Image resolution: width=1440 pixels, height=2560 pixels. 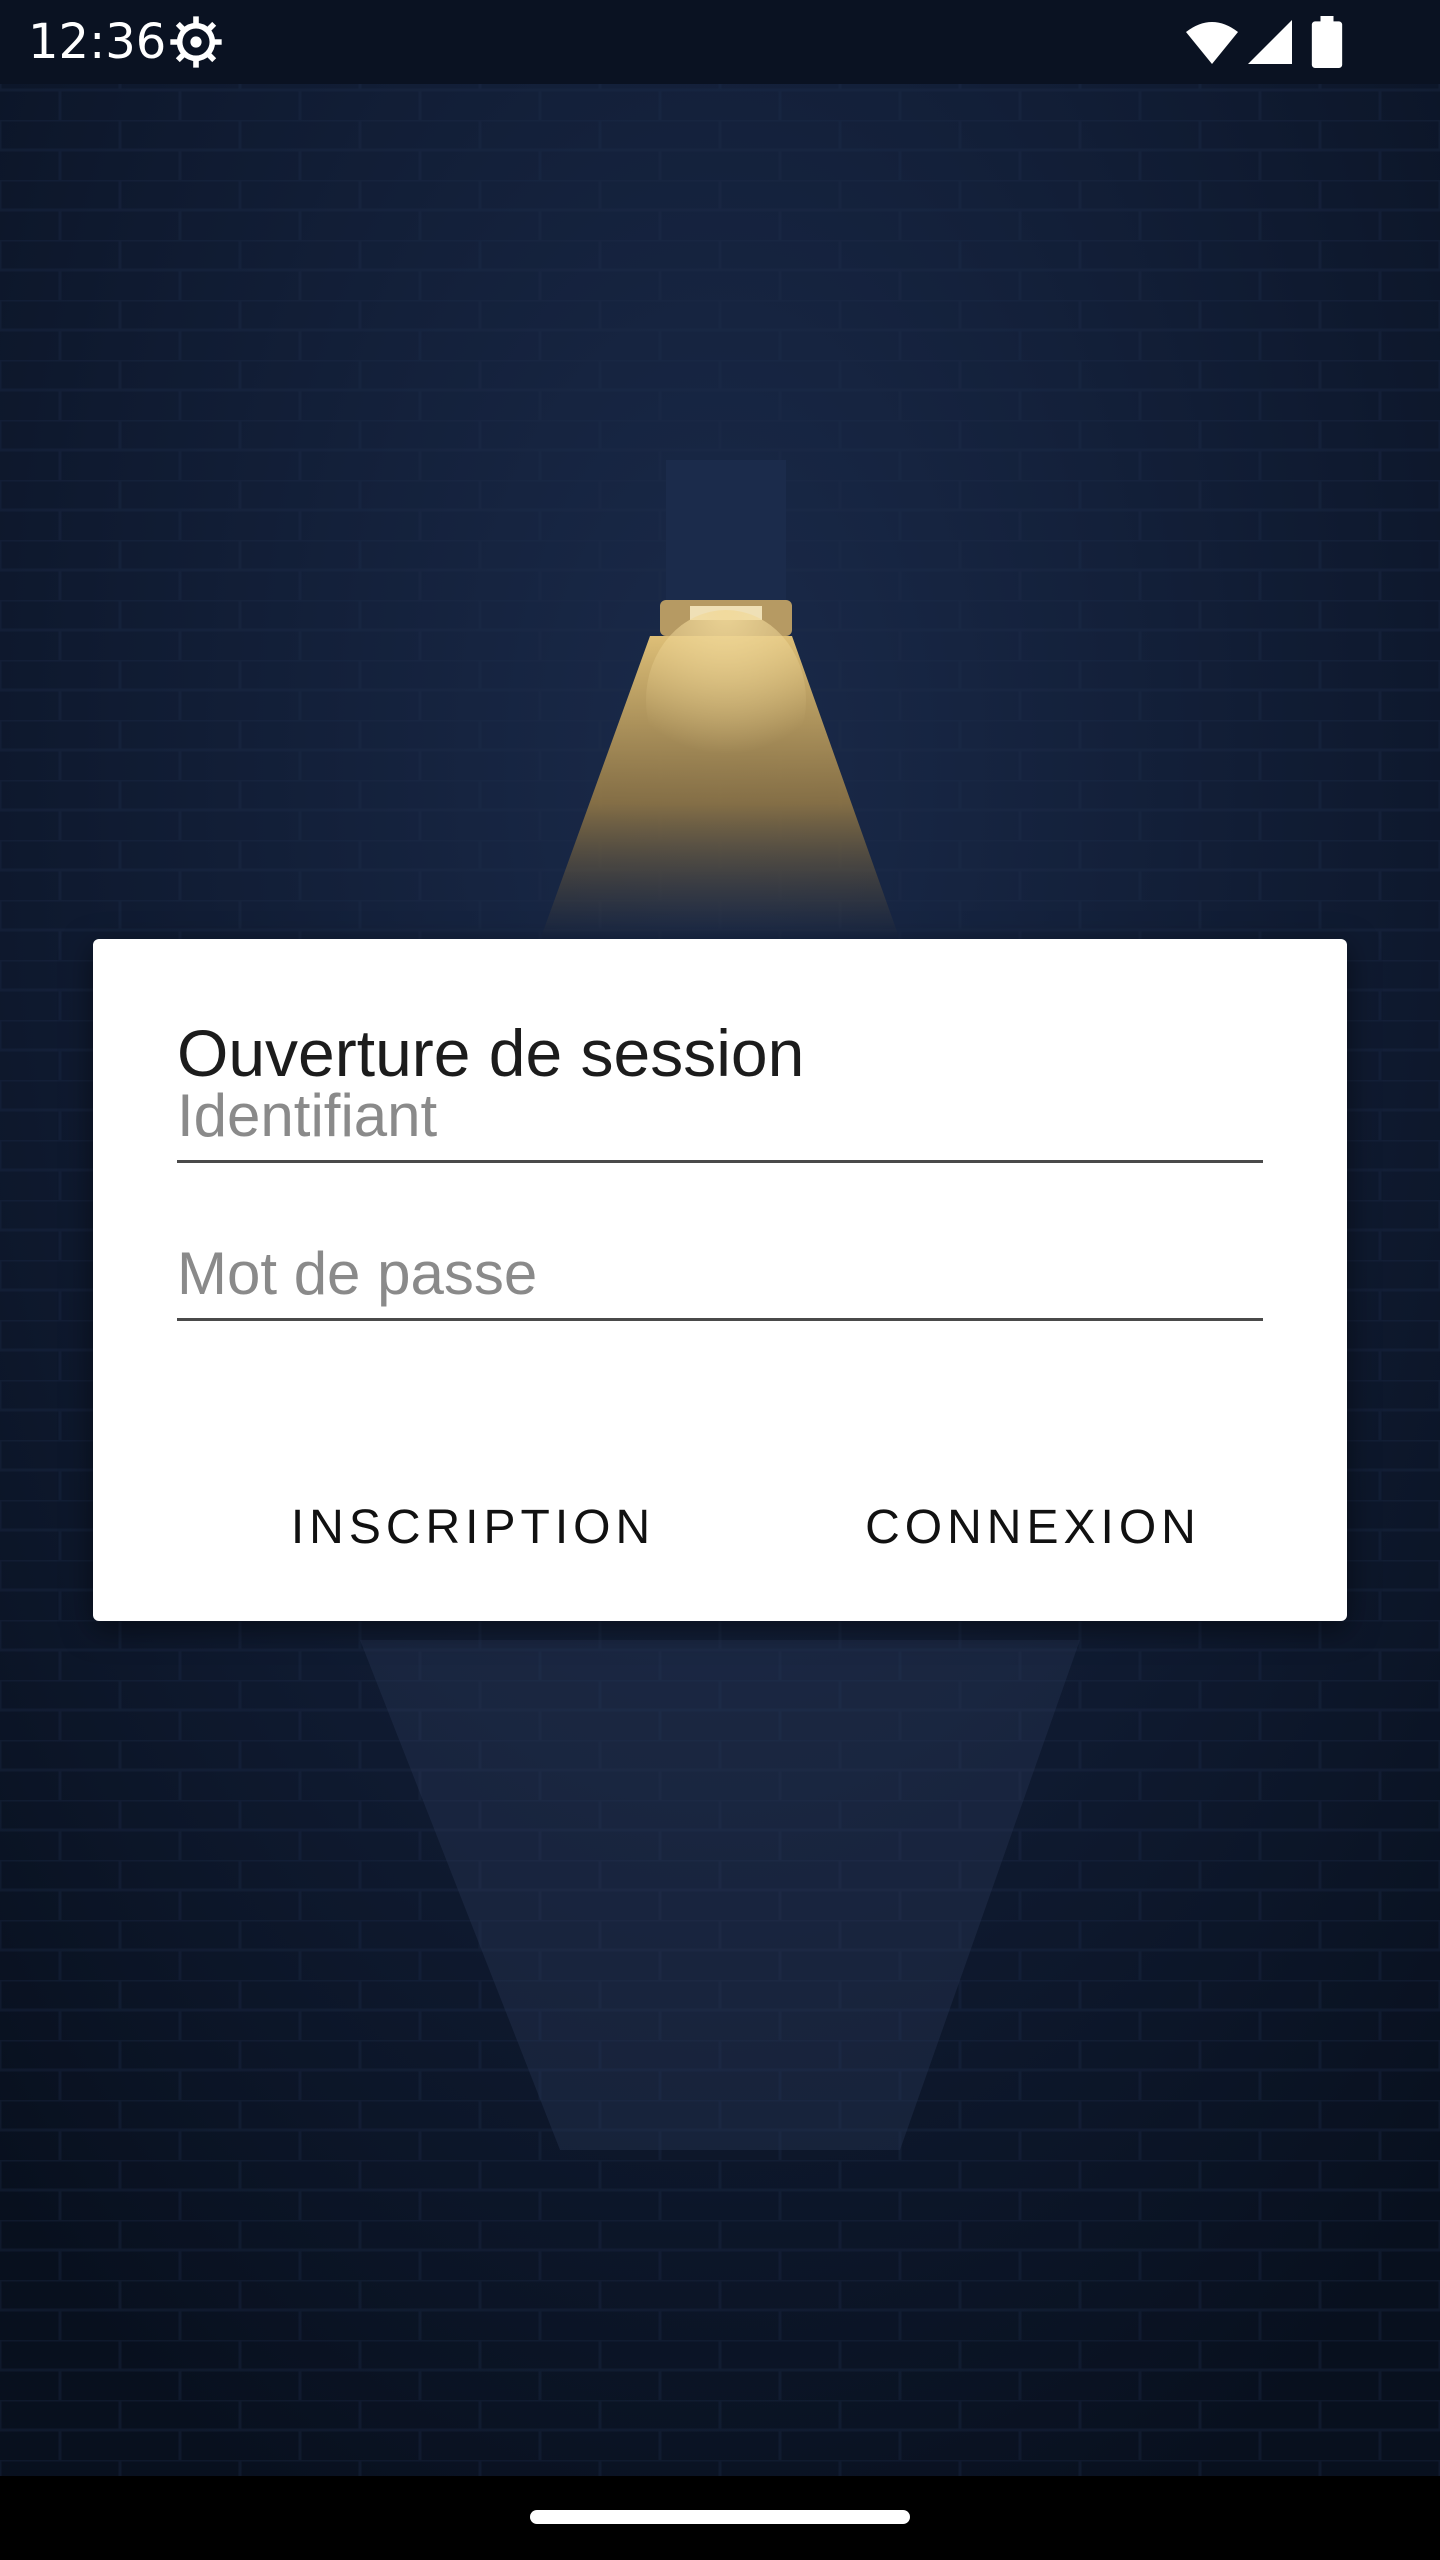 What do you see at coordinates (720, 42) in the screenshot?
I see `status-bar: 12:36` at bounding box center [720, 42].